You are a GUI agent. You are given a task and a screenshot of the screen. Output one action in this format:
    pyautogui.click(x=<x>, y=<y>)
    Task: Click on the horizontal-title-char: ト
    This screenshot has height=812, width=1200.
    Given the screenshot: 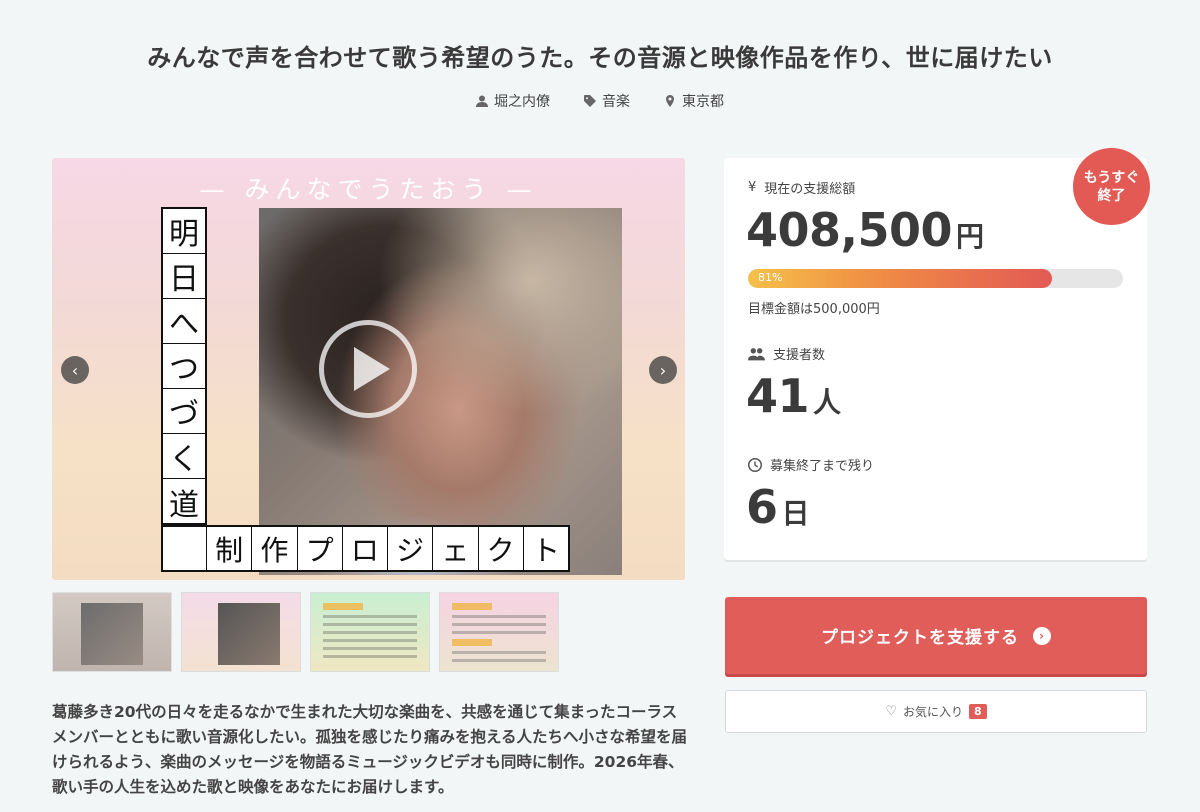 What is the action you would take?
    pyautogui.click(x=545, y=550)
    